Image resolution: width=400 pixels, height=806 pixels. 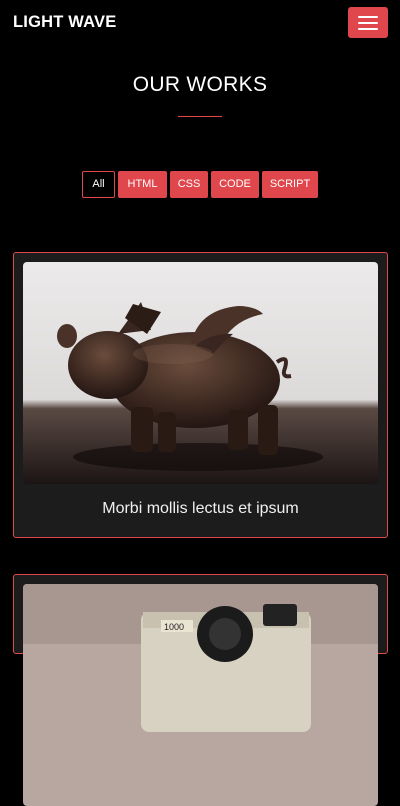 I want to click on filter-html-button: HTML, so click(x=142, y=184).